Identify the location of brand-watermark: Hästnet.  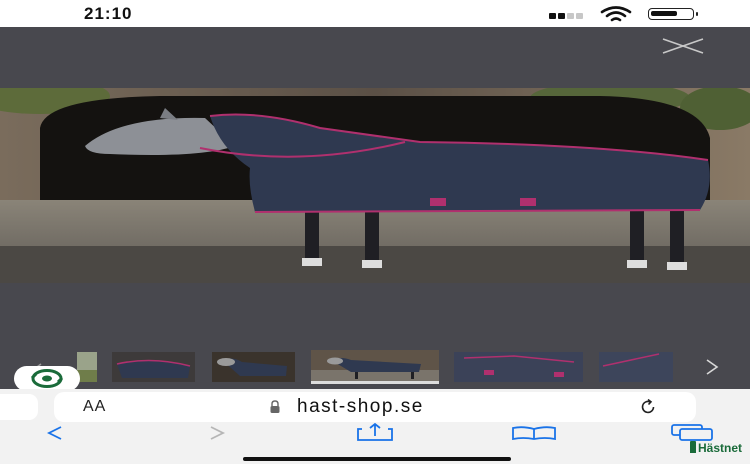
(716, 448).